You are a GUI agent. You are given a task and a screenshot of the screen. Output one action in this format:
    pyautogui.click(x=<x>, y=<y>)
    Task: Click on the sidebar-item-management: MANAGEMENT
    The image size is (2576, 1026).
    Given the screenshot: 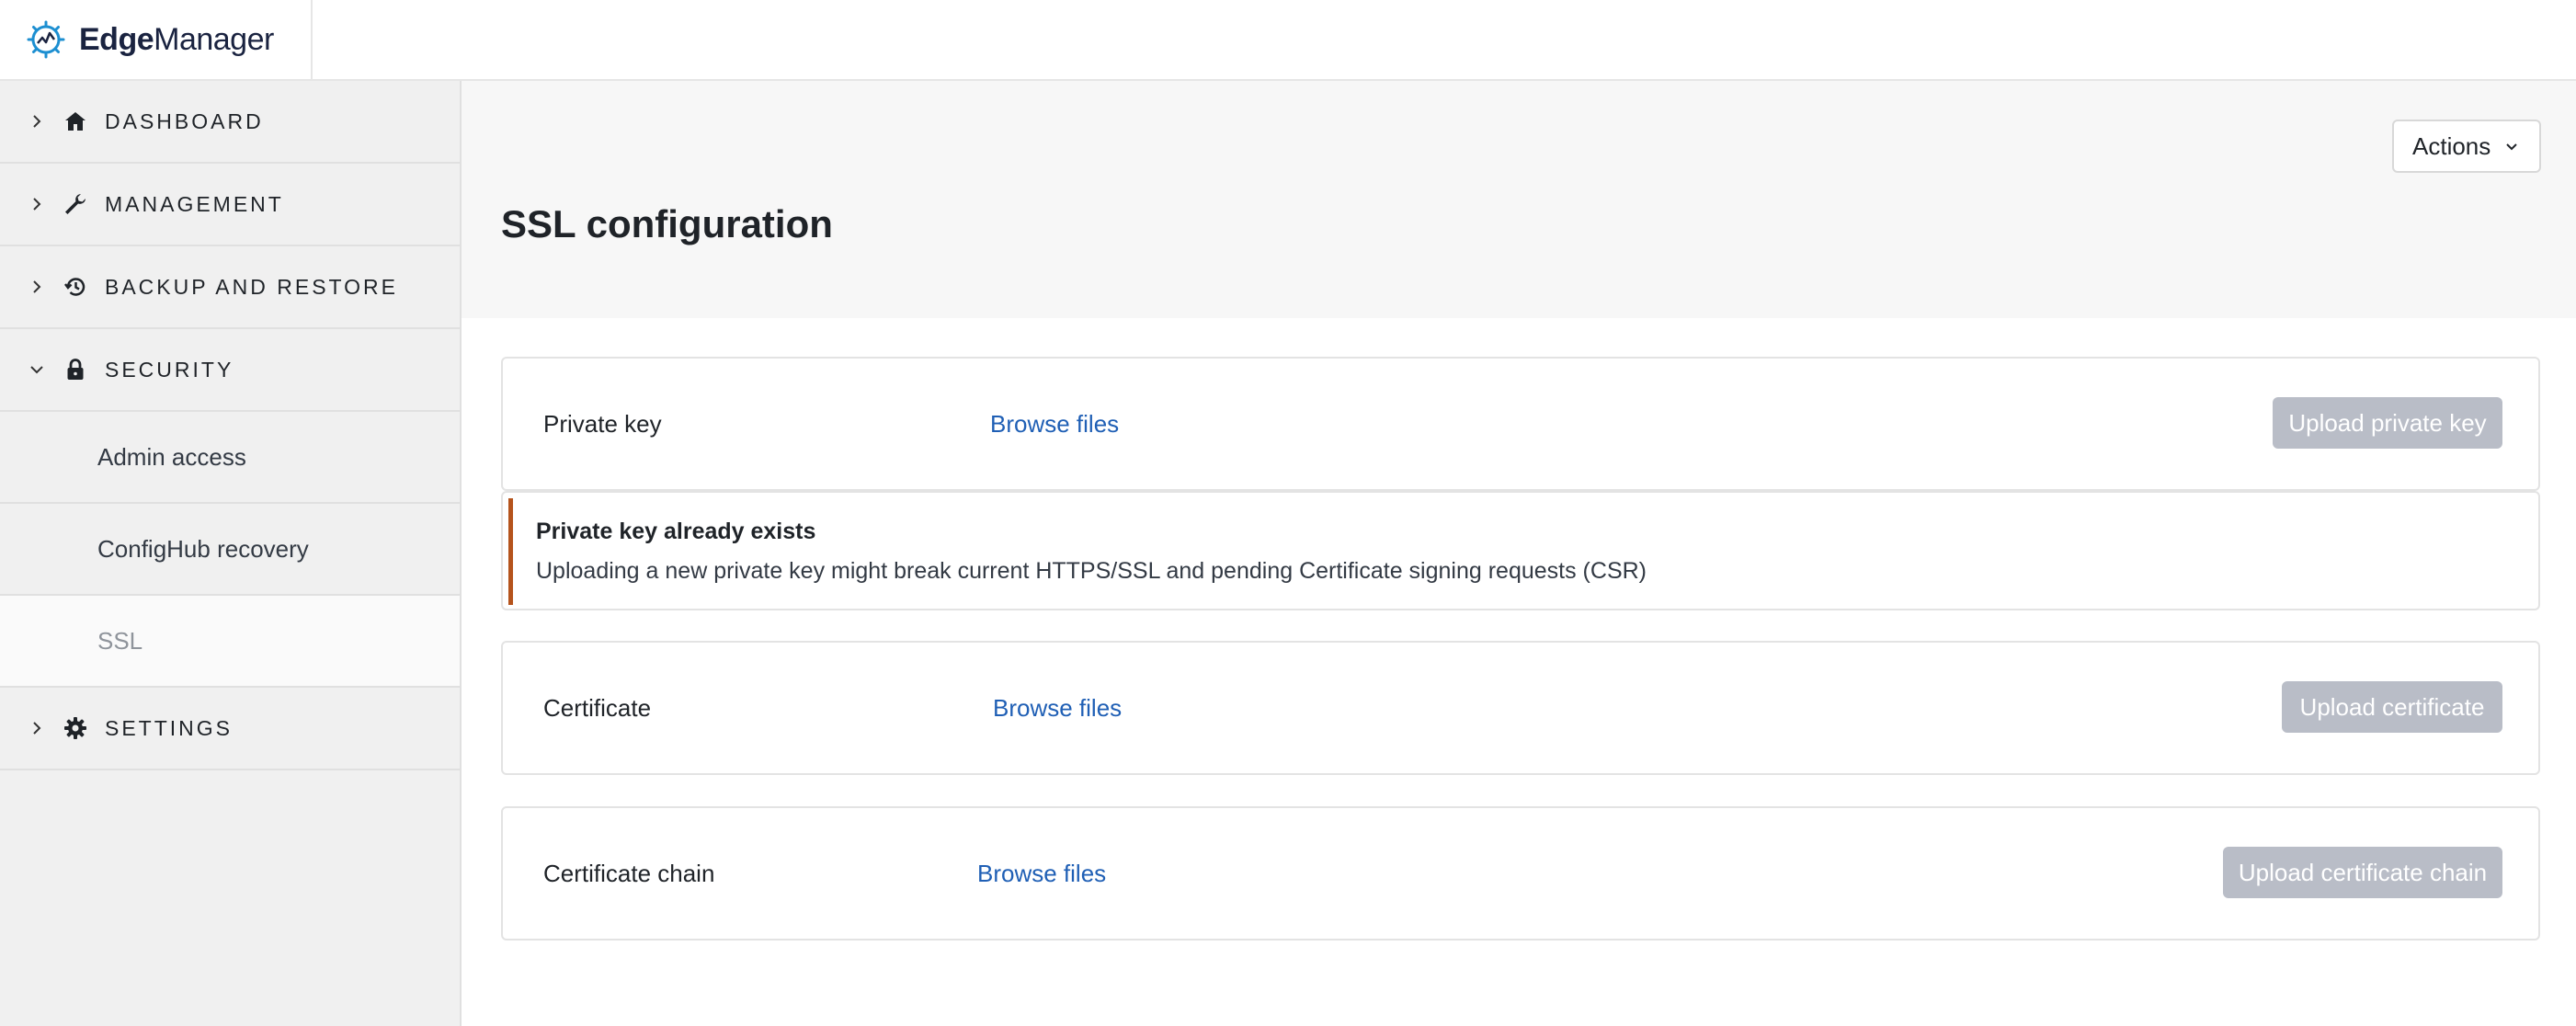 What is the action you would take?
    pyautogui.click(x=230, y=205)
    